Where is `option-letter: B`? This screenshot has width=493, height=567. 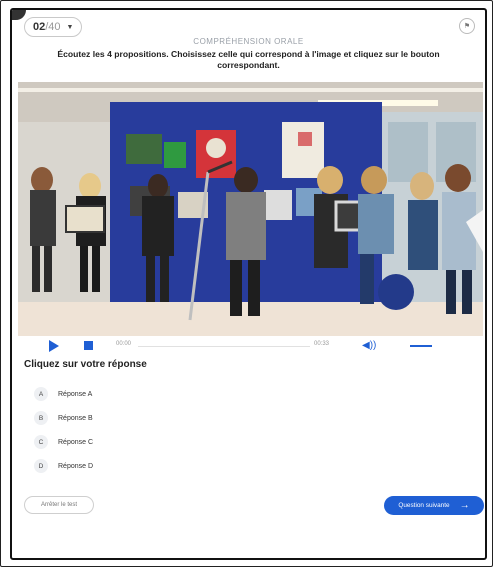 option-letter: B is located at coordinates (41, 418).